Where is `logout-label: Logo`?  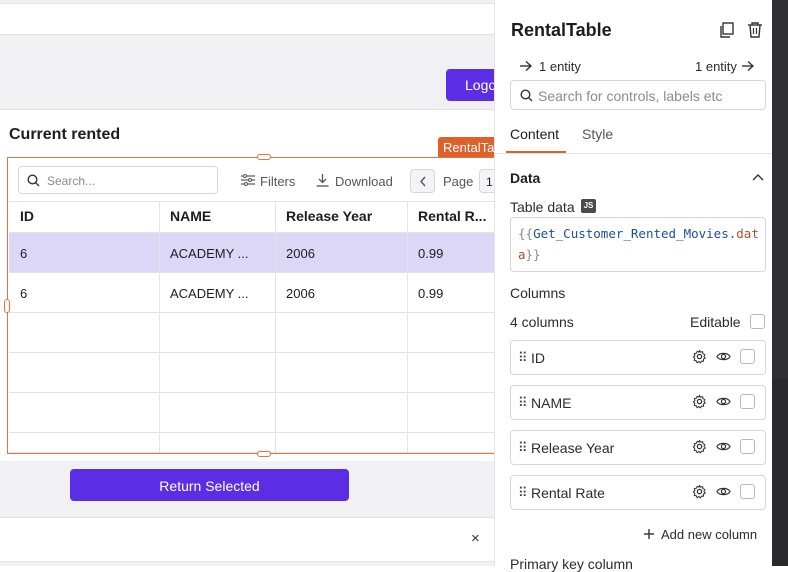 logout-label: Logo is located at coordinates (479, 85).